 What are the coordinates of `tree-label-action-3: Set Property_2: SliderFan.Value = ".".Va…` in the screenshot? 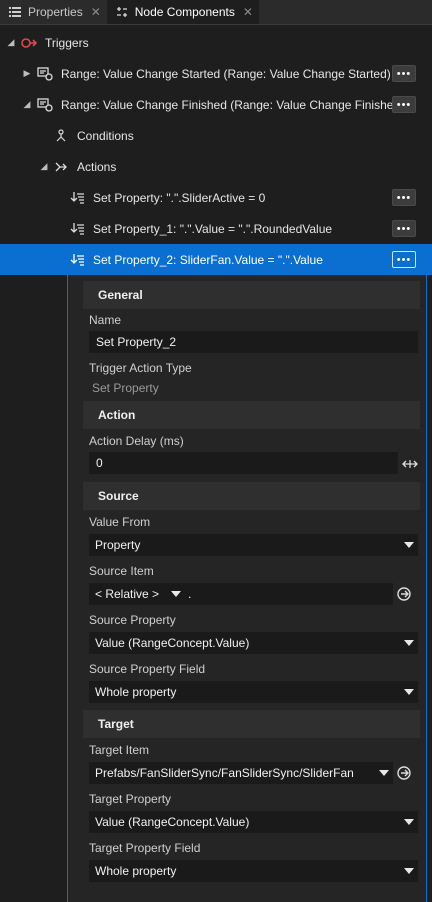 It's located at (208, 259).